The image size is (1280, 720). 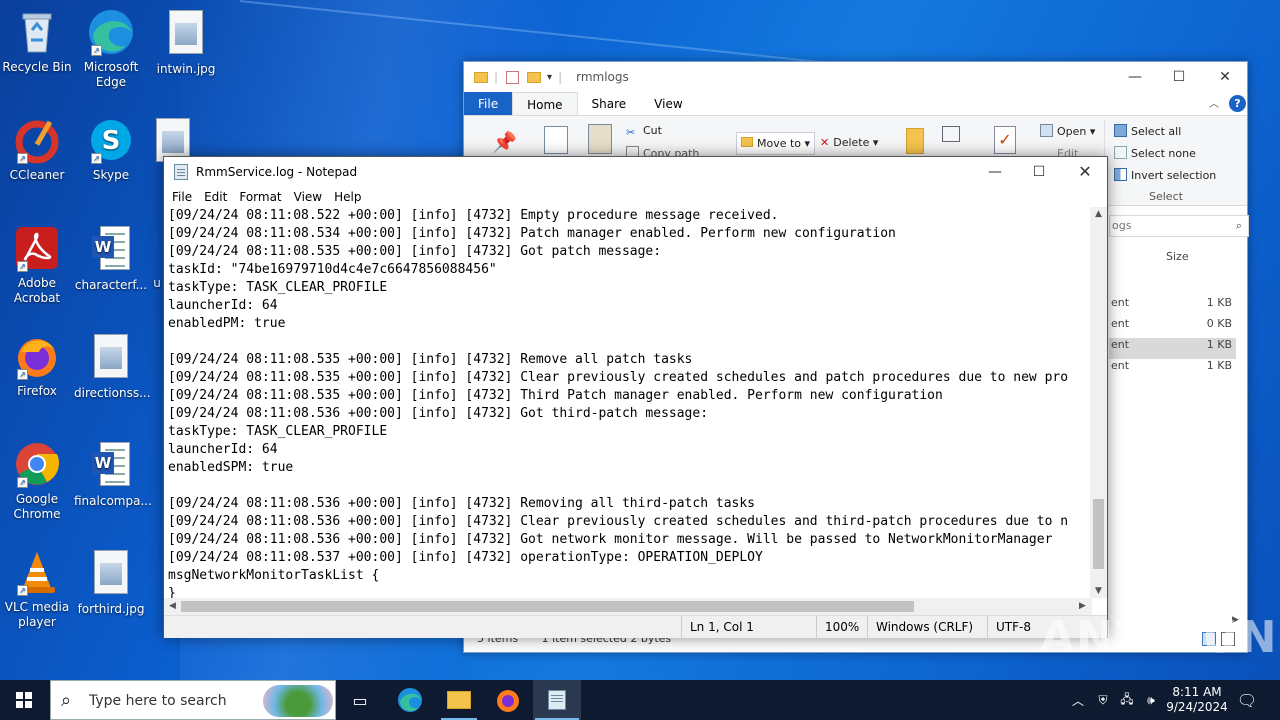 I want to click on skype-icon: S ↗, so click(x=111, y=140).